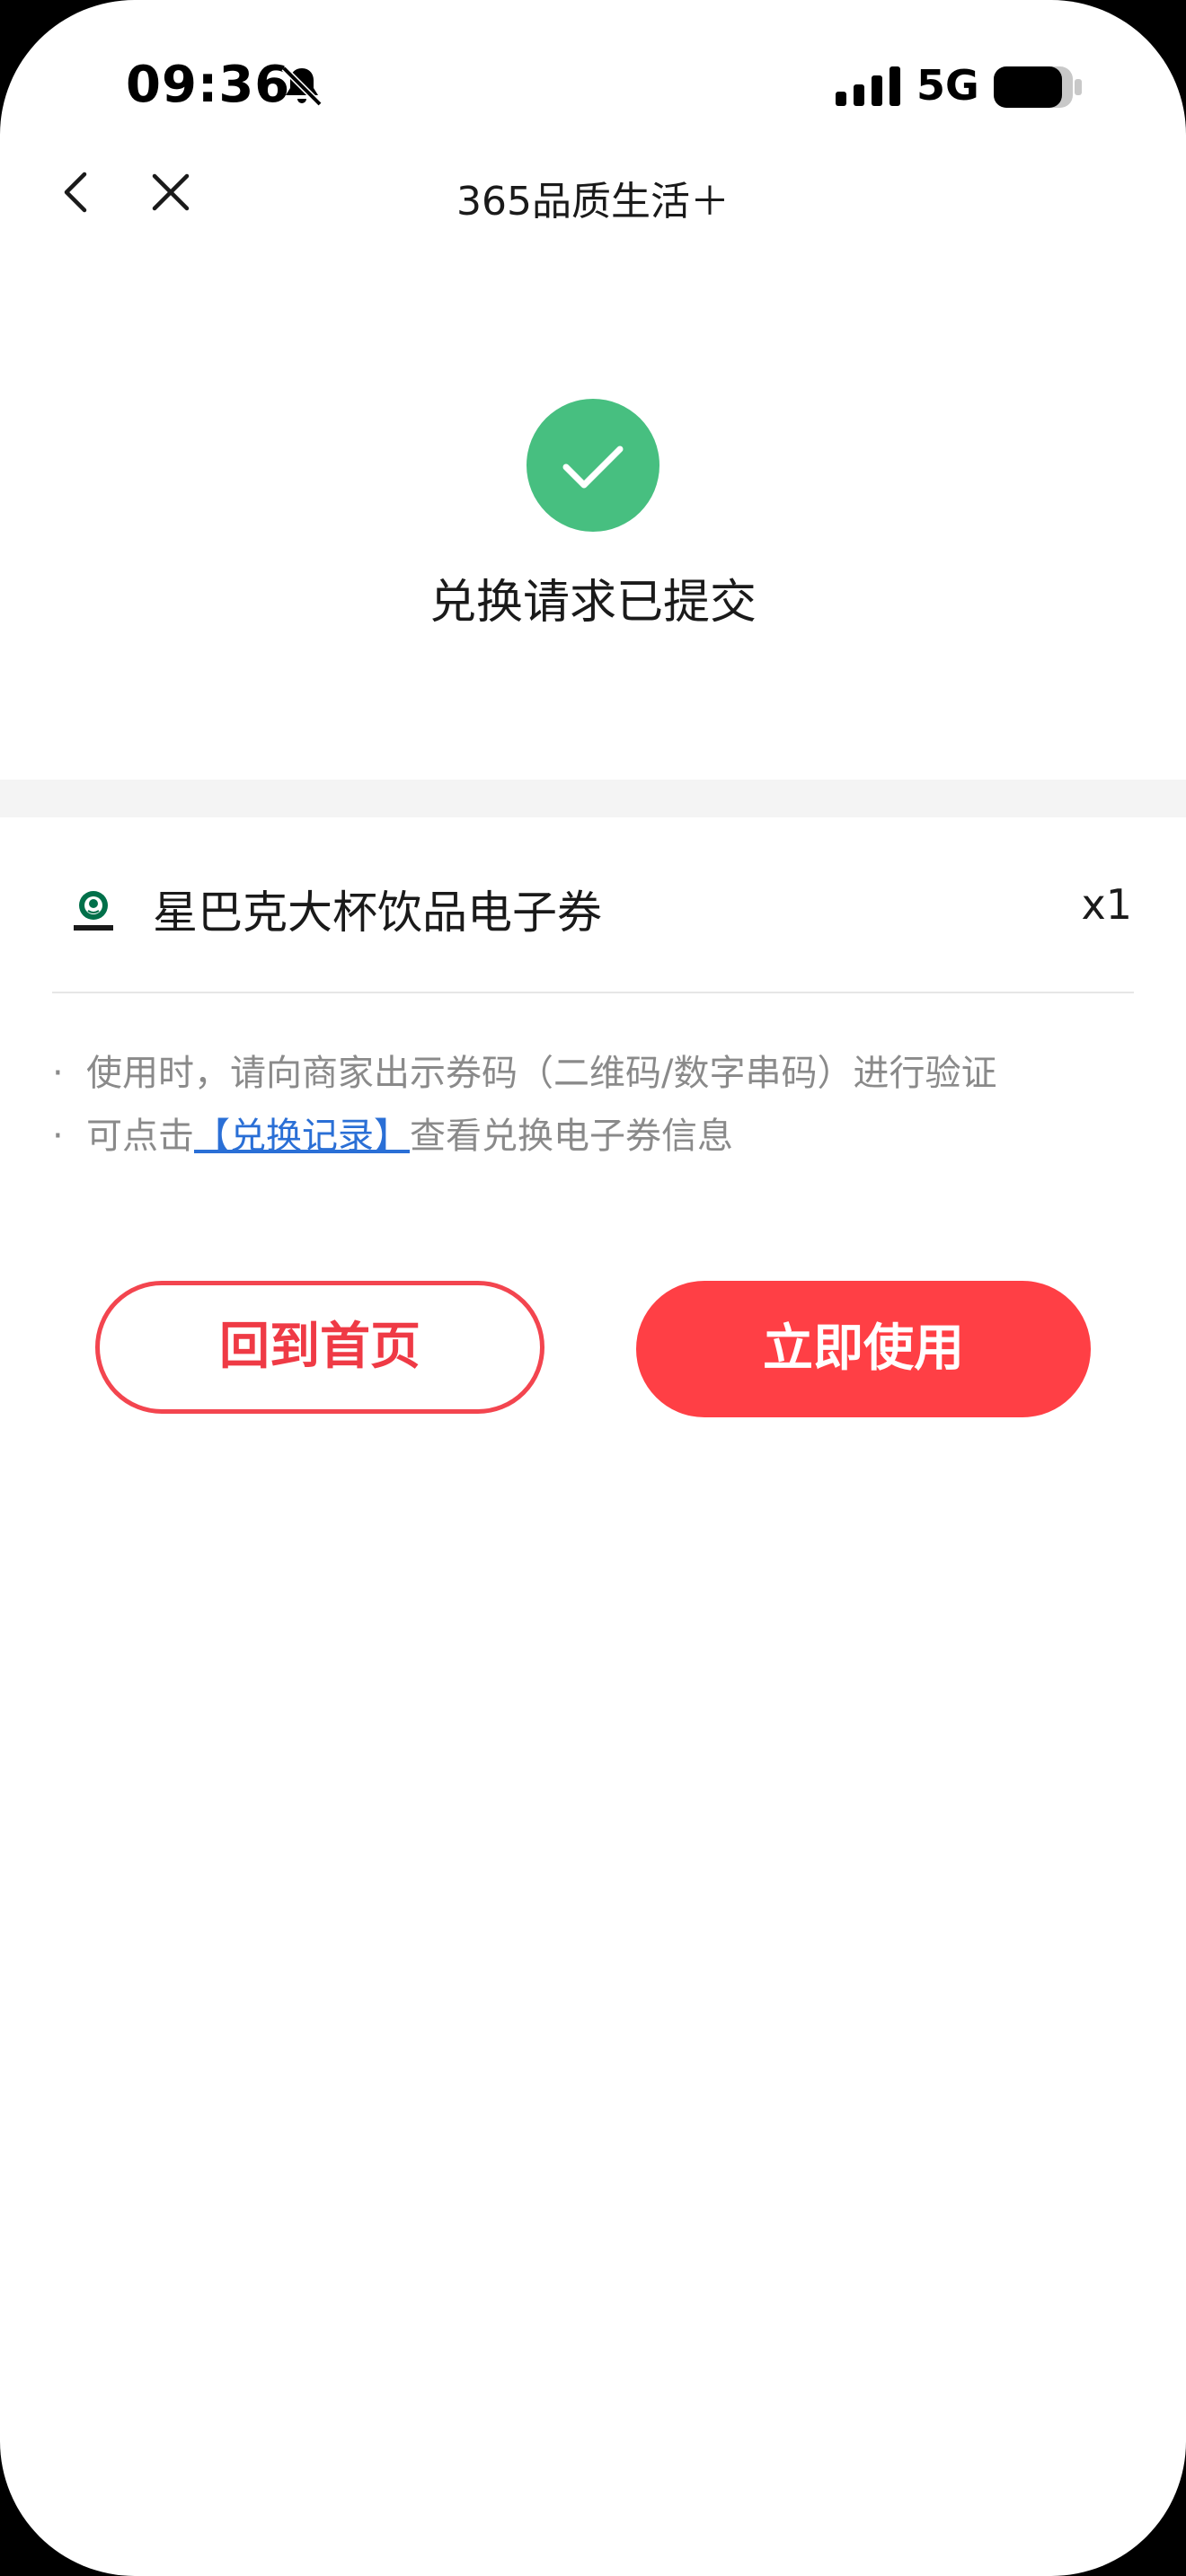  I want to click on bell-muted-icon, so click(302, 86).